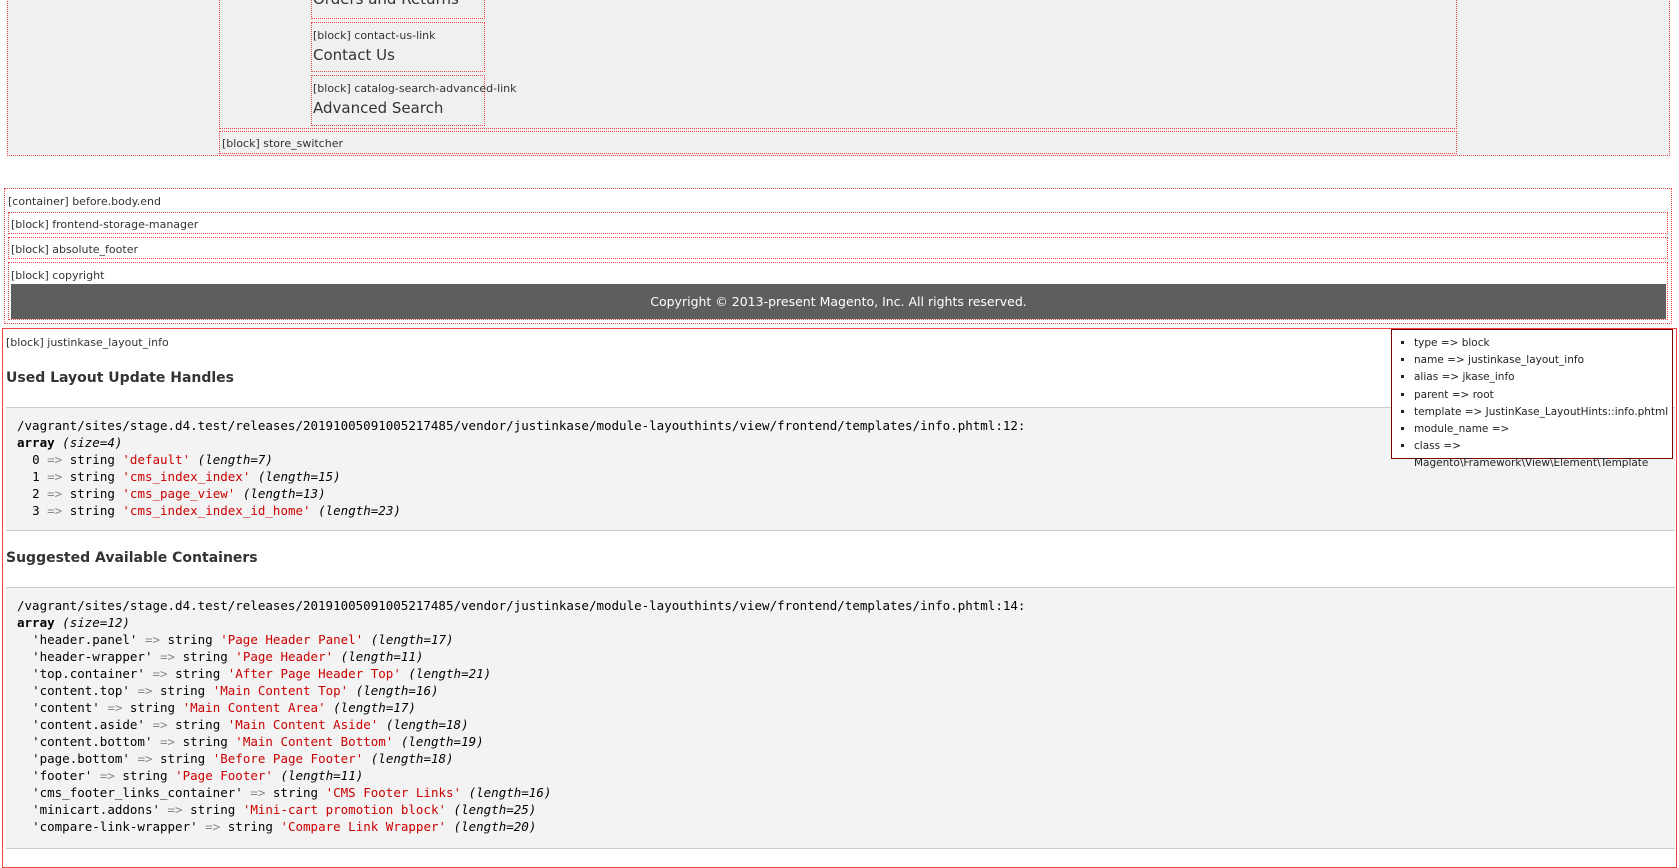 This screenshot has width=1679, height=868. Describe the element at coordinates (495, 826) in the screenshot. I see `entry-length: (length=20)` at that location.